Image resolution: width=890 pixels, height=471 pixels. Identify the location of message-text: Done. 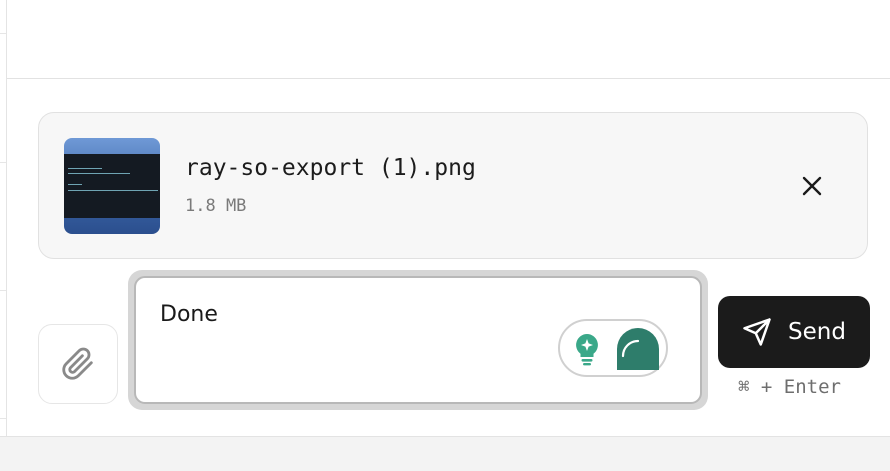
(189, 314).